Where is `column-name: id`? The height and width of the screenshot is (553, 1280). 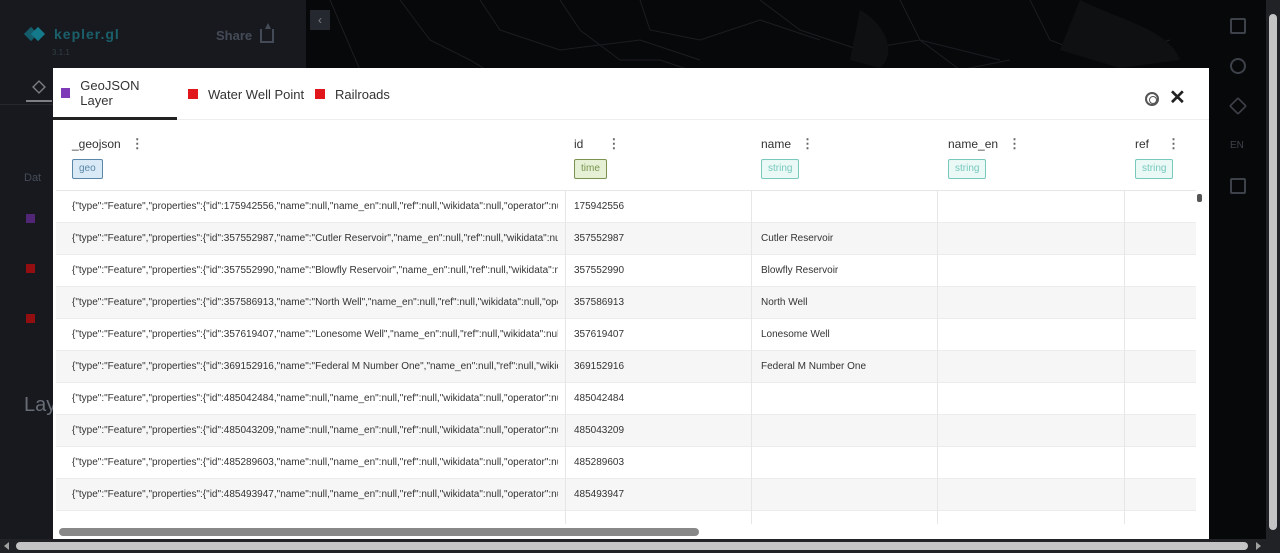 column-name: id is located at coordinates (579, 144).